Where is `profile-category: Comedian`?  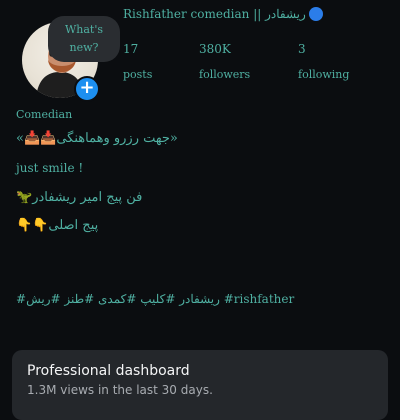 profile-category: Comedian is located at coordinates (44, 114).